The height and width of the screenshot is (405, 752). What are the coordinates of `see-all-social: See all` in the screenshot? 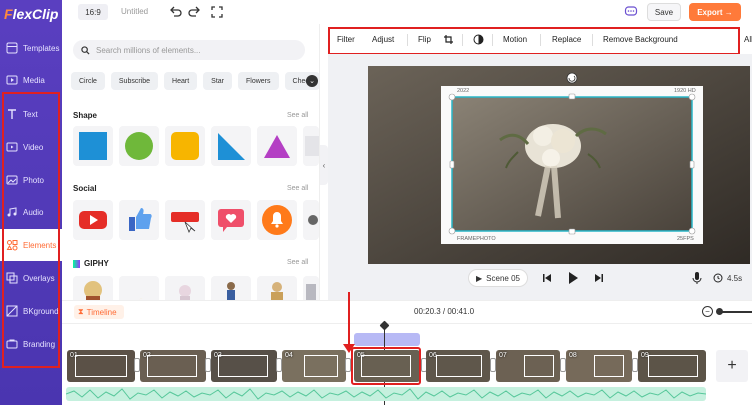 It's located at (297, 188).